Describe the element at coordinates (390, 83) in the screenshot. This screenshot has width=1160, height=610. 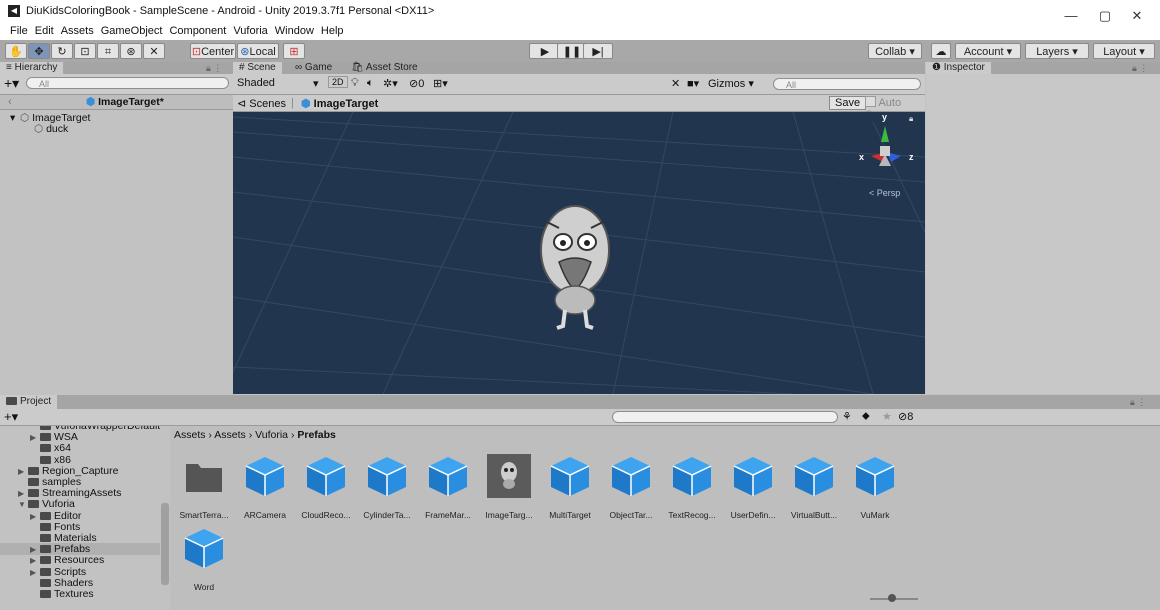
I see `effects-toggle-icon: ✲▾` at that location.